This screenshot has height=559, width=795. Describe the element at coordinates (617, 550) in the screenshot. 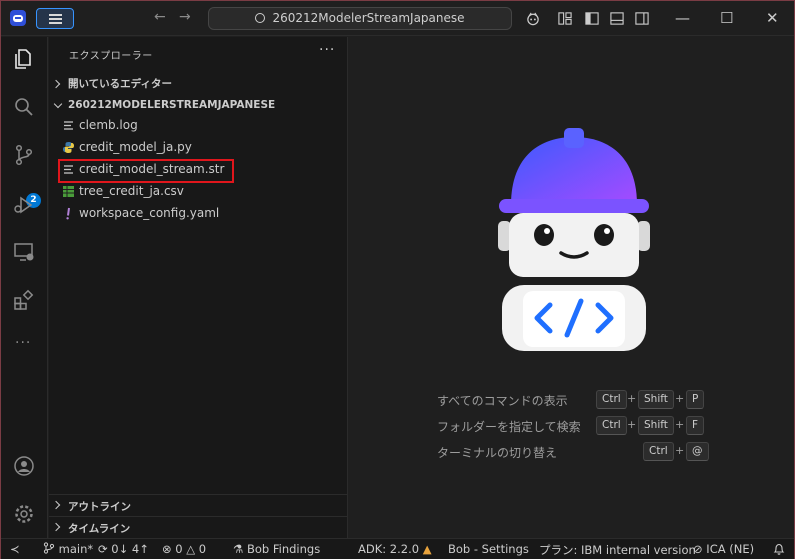

I see `plan-status: プラン: IBM internal version` at that location.